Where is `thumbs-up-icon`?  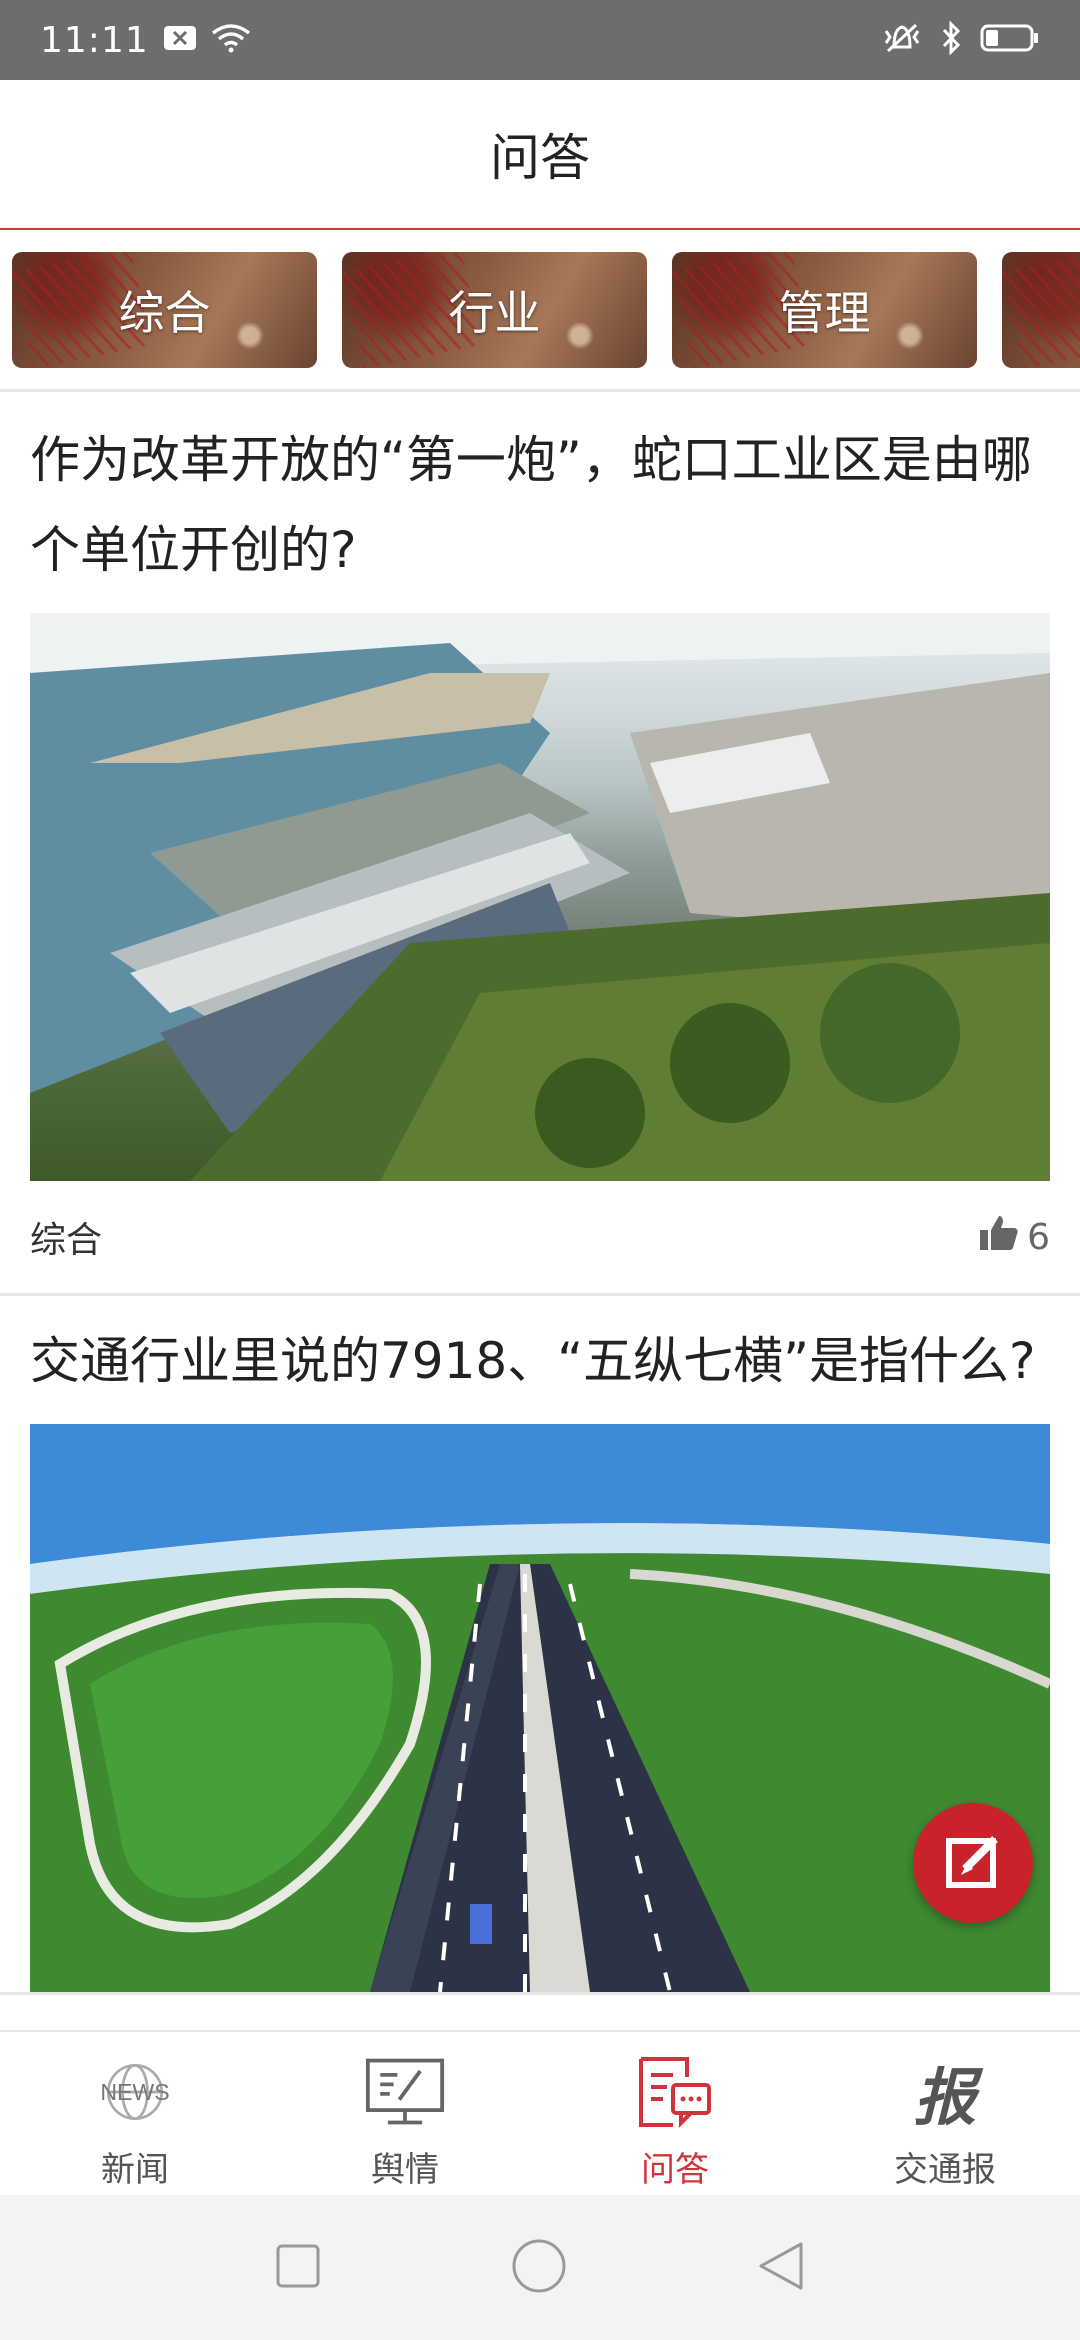 thumbs-up-icon is located at coordinates (999, 1237).